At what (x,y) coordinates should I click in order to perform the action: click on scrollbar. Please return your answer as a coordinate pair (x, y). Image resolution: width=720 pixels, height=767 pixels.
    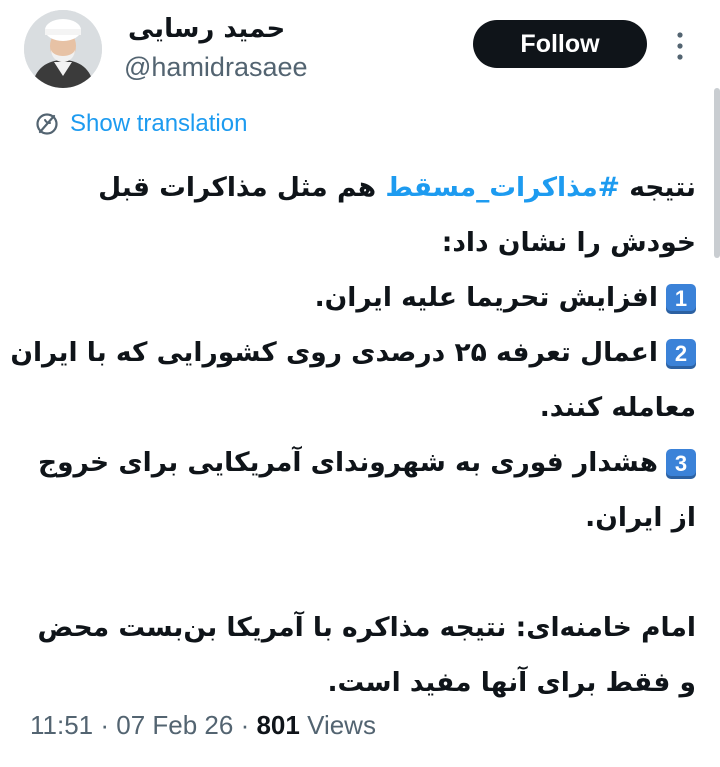
    Looking at the image, I should click on (717, 173).